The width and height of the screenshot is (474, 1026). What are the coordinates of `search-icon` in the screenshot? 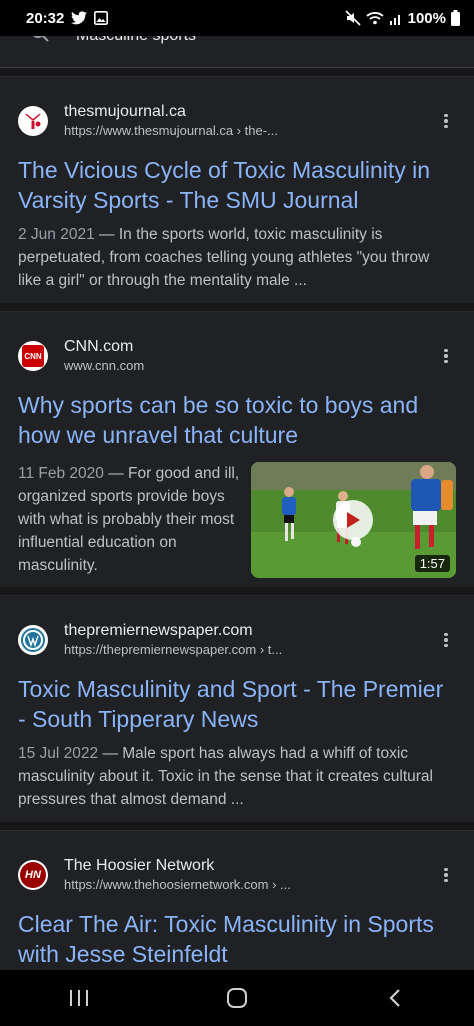 It's located at (40, 42).